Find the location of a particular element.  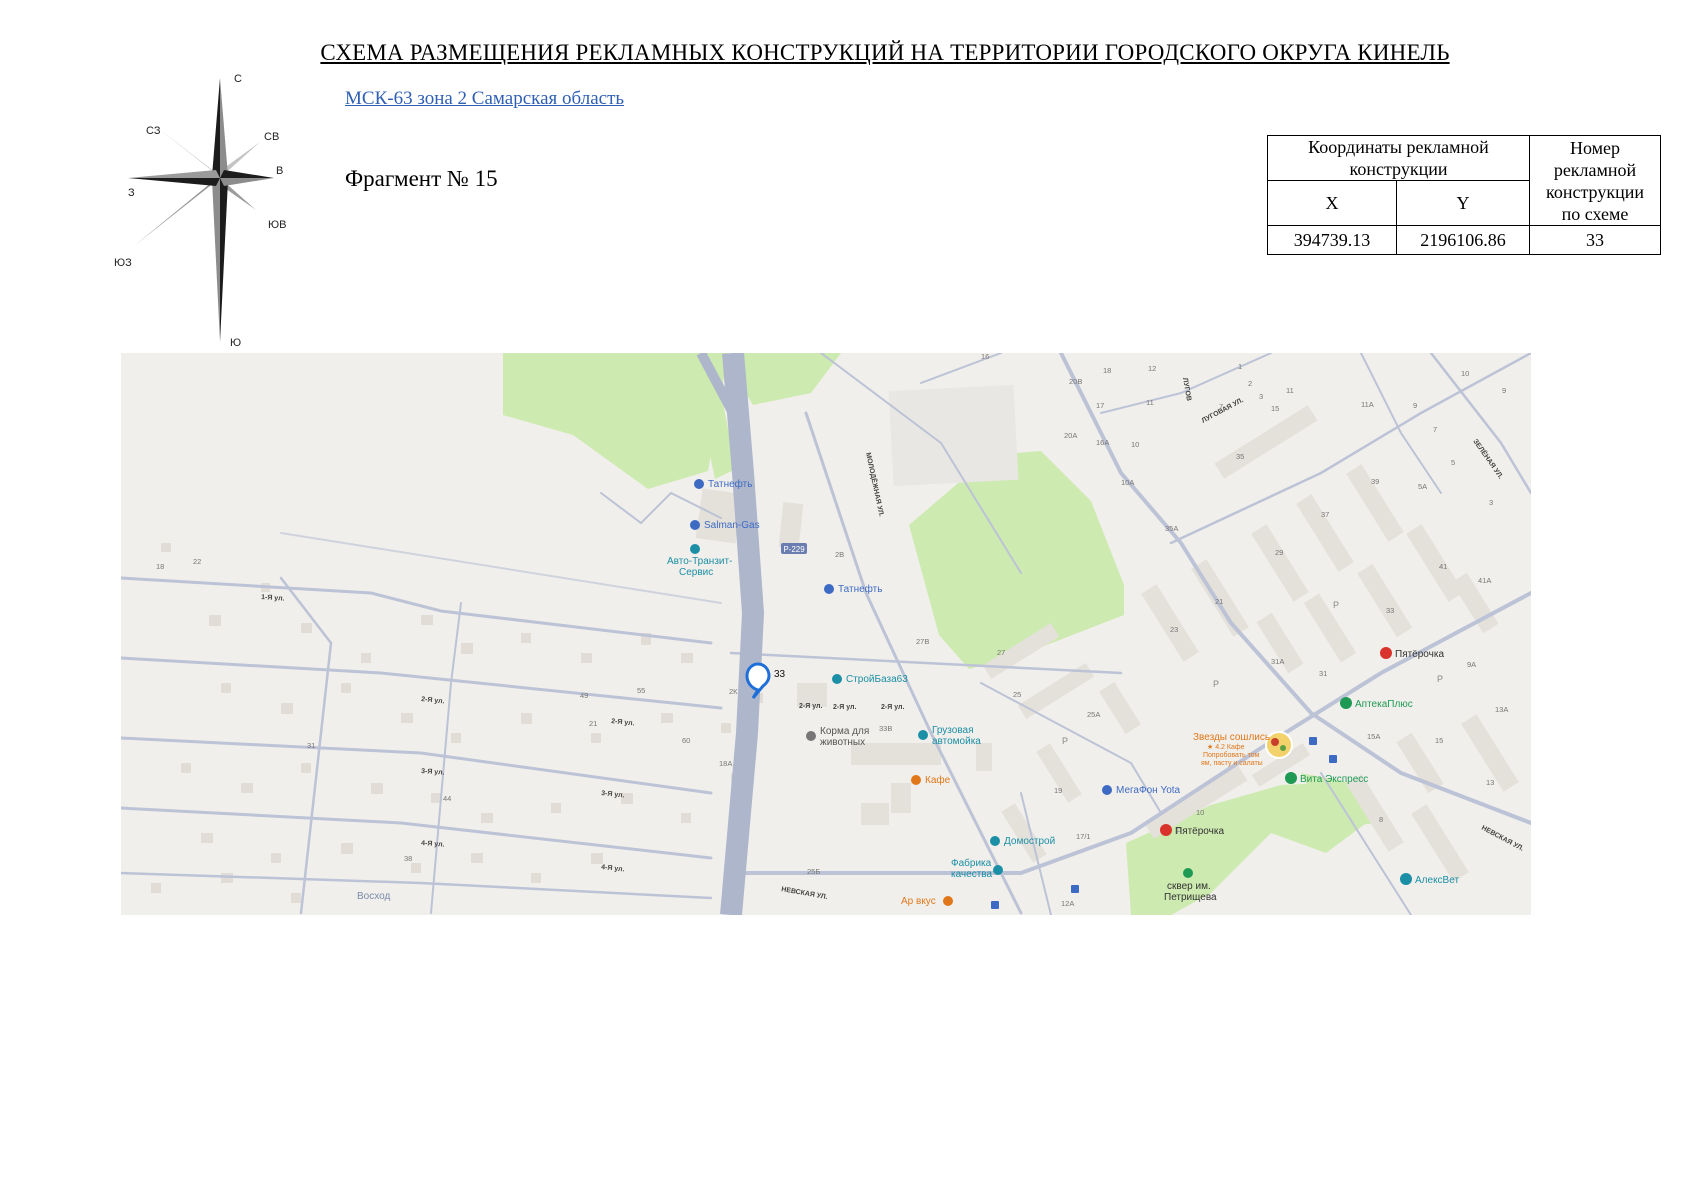

svg-text: 17 is located at coordinates (1100, 405).